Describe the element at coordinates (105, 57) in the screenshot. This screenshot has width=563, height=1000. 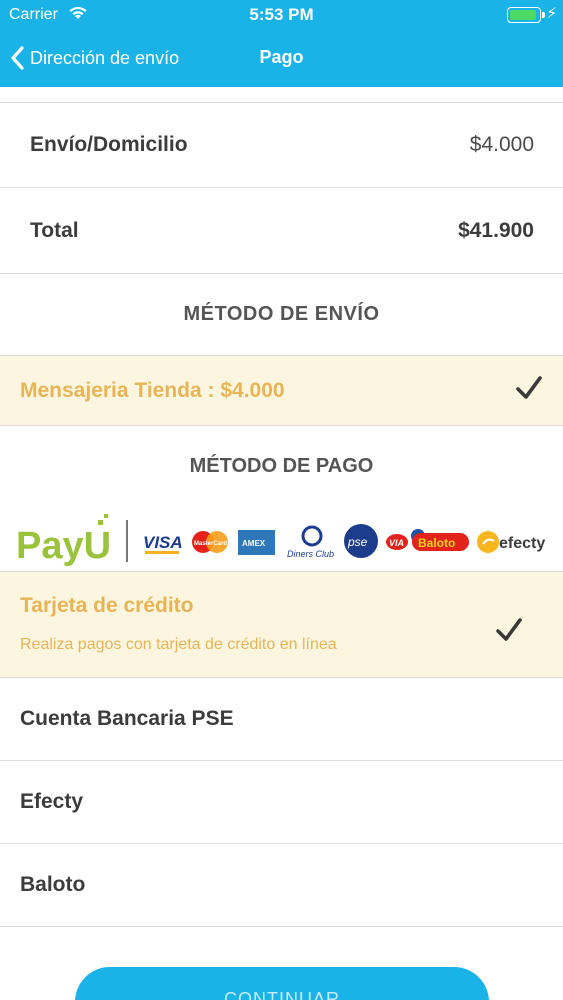
I see `back-label: Dirección de envío` at that location.